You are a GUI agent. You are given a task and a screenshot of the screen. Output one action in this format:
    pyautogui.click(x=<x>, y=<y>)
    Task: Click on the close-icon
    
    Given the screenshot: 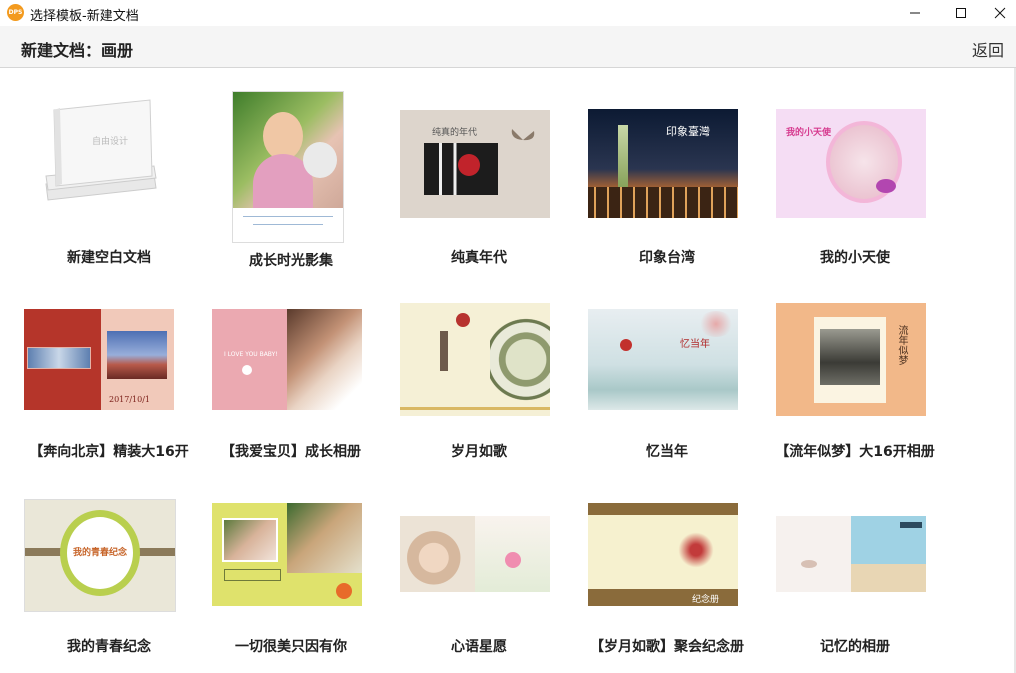 What is the action you would take?
    pyautogui.click(x=1000, y=13)
    